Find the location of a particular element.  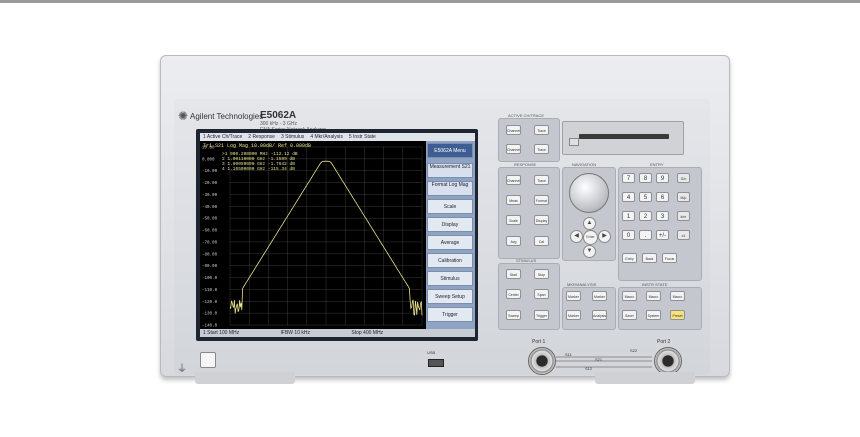

digit-key: 7 is located at coordinates (628, 178).